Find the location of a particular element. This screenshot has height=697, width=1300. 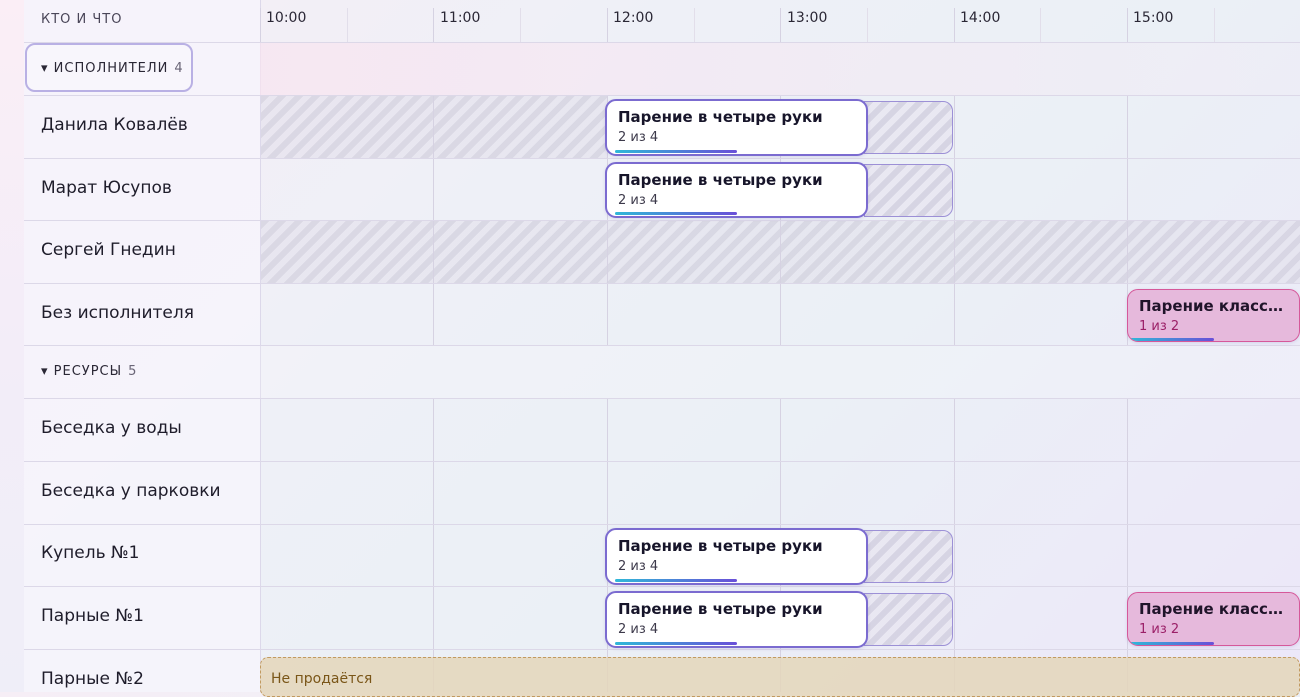

column-title: КТО И ЧТО is located at coordinates (82, 19).